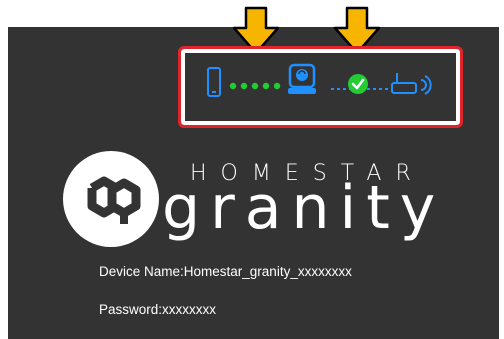 This screenshot has width=504, height=339. Describe the element at coordinates (257, 87) in the screenshot. I see `phone-device-link` at that location.